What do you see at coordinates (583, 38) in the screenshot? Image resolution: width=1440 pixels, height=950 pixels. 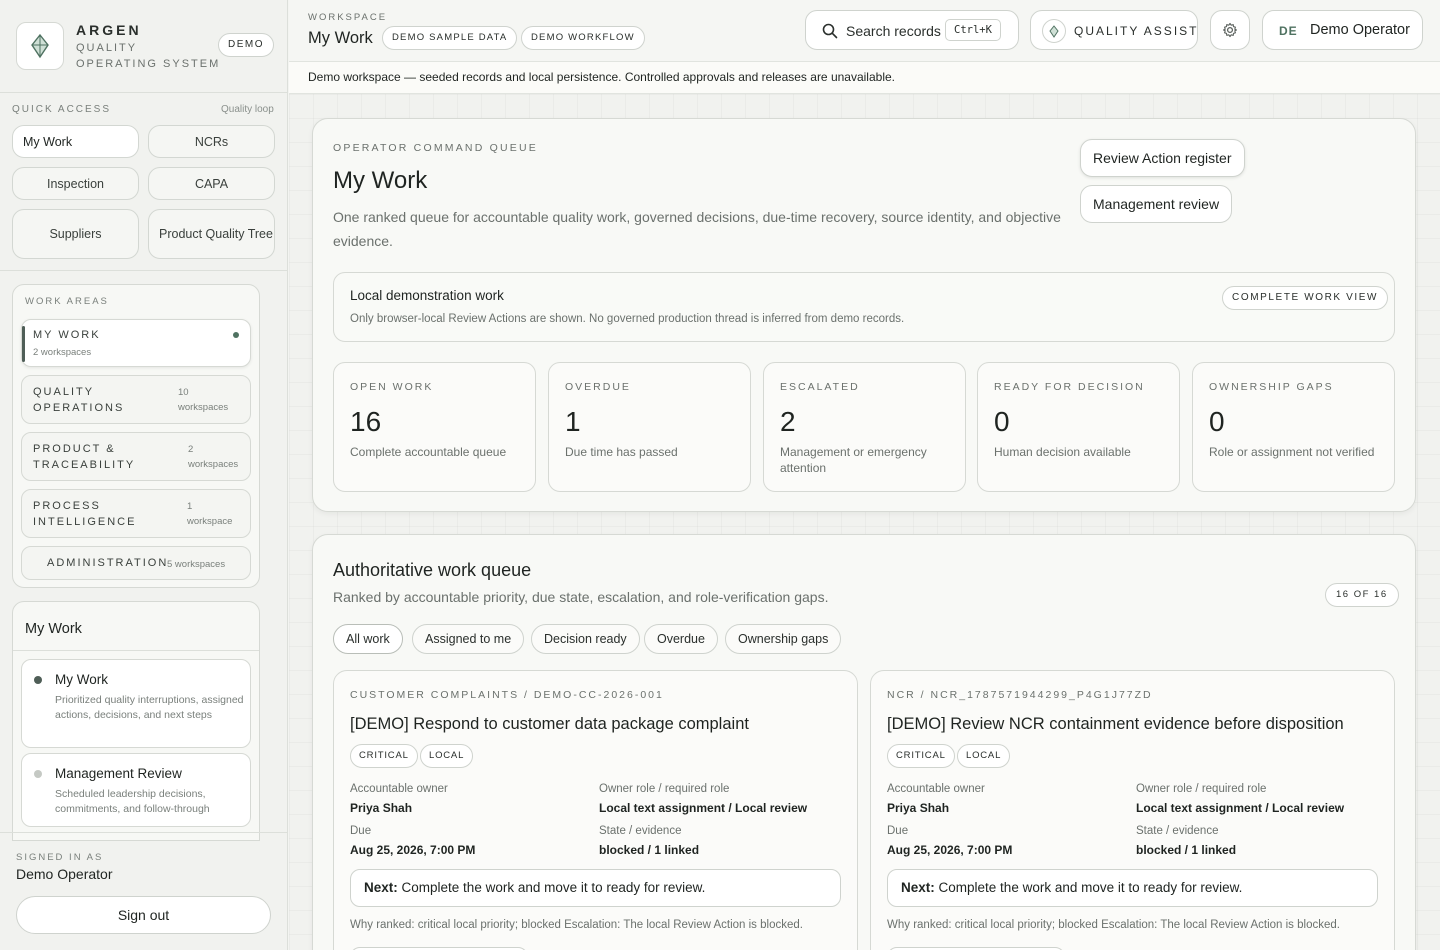 I see `demo-workflow-badge: DEMO WORKFLOW` at bounding box center [583, 38].